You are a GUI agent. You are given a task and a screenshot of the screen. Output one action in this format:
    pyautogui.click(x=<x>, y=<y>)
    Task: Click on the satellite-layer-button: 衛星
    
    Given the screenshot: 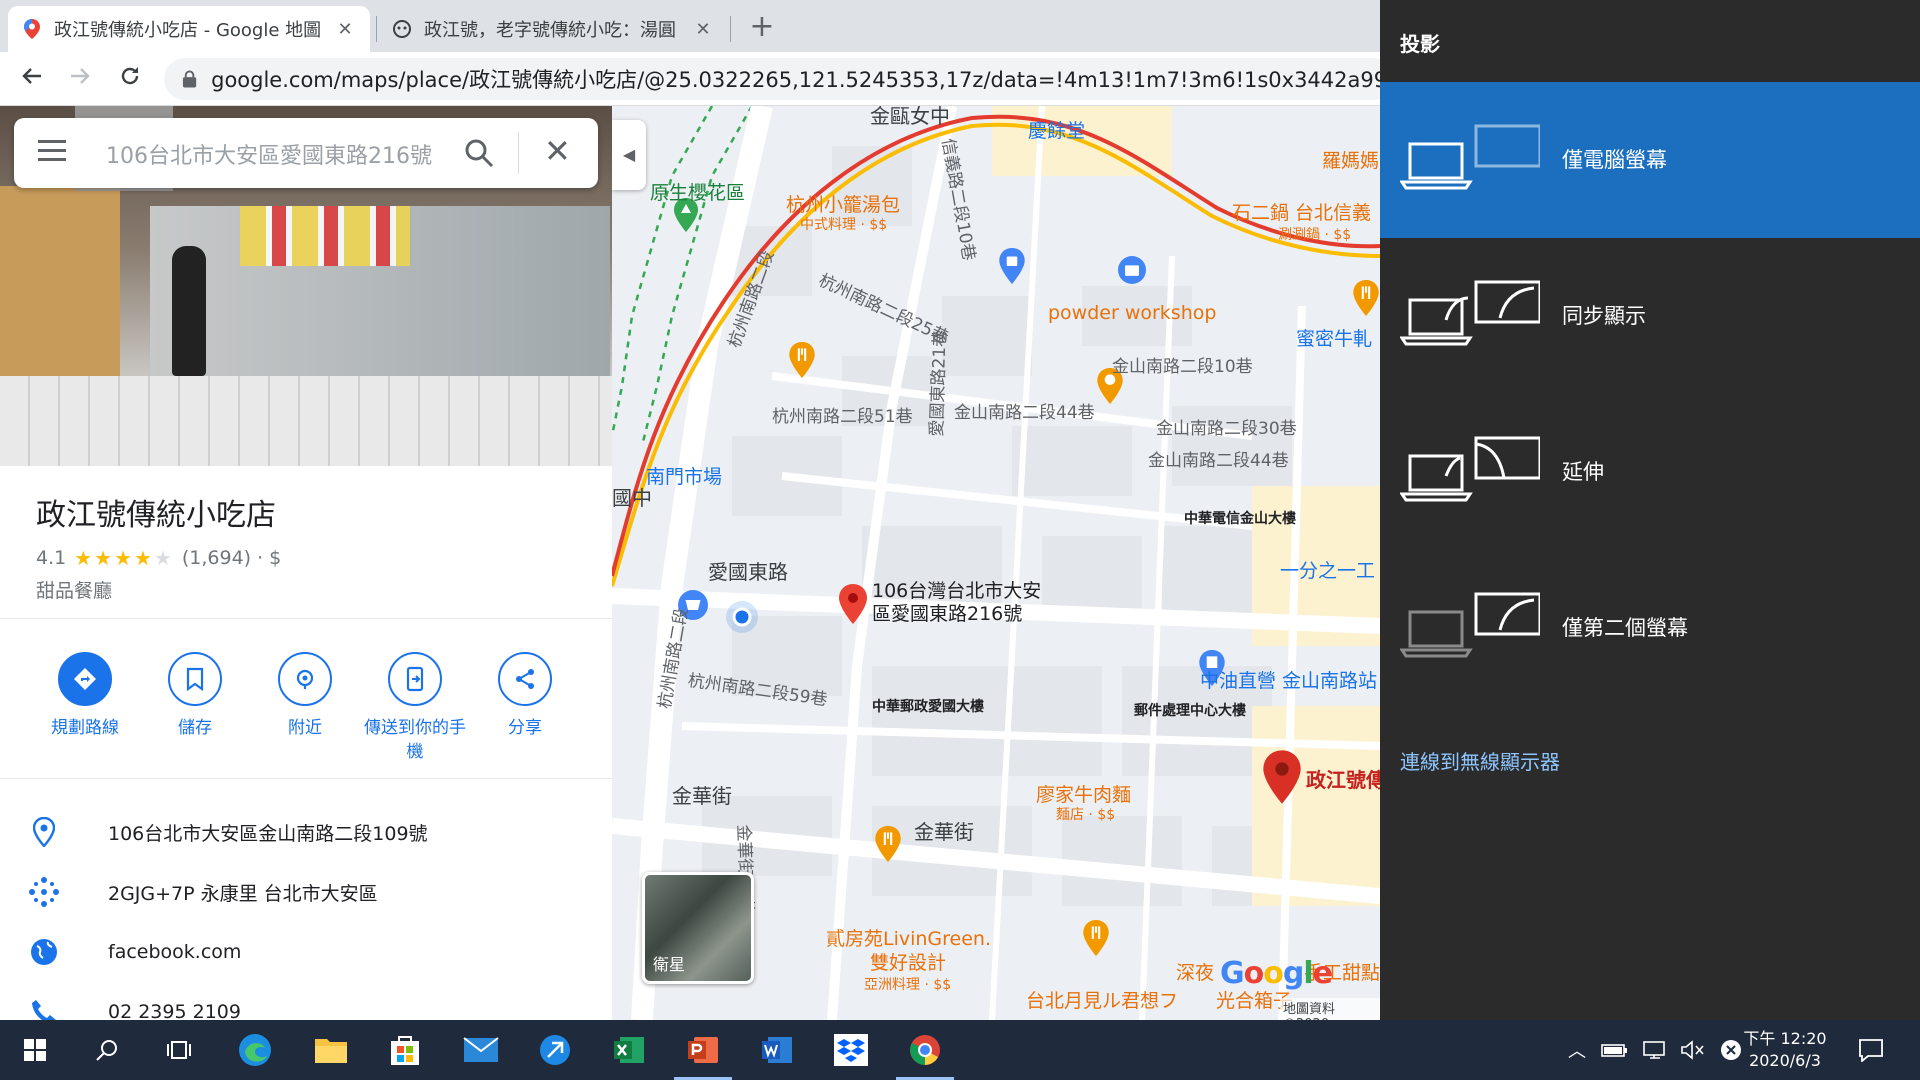 What is the action you would take?
    pyautogui.click(x=698, y=928)
    